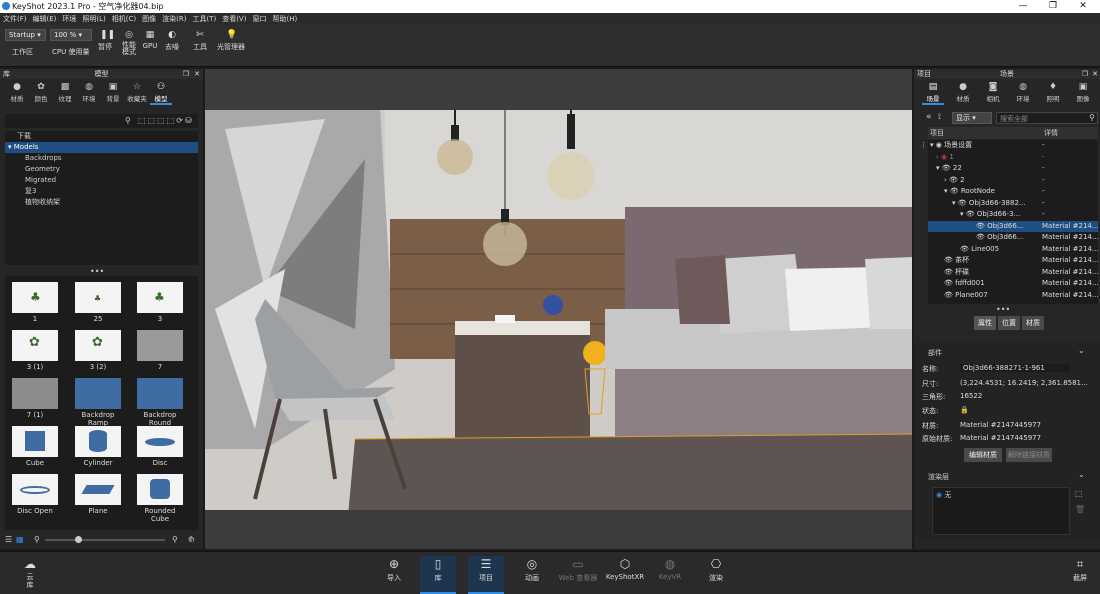 This screenshot has width=1100, height=594. Describe the element at coordinates (1013, 146) in the screenshot. I see `tree-row: ▾ ◉ 场景设置 -` at that location.